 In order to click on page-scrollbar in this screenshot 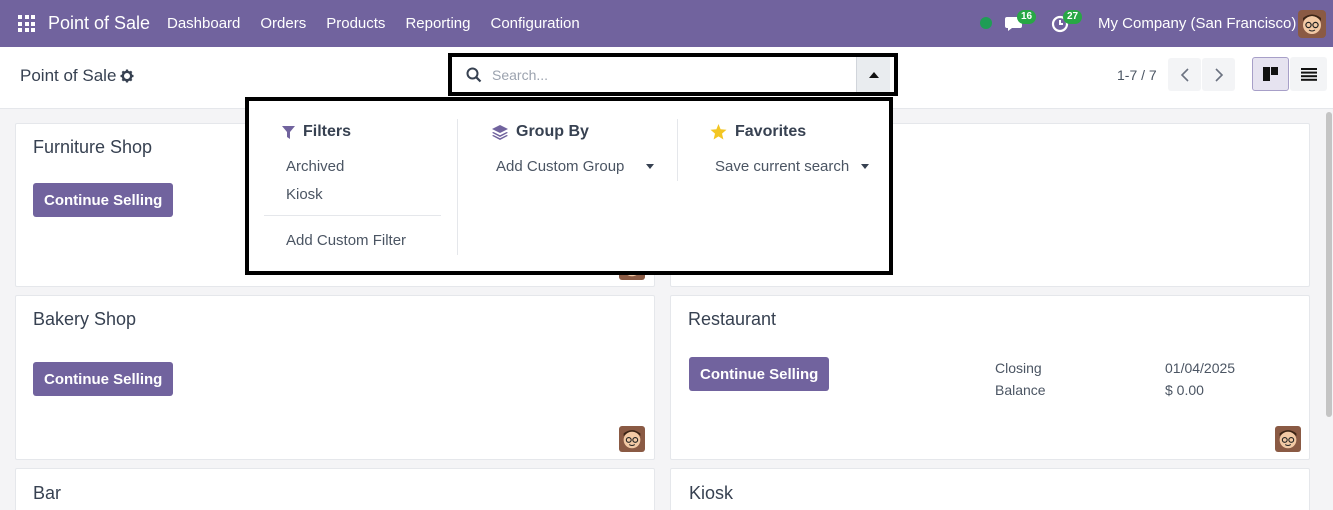, I will do `click(1329, 264)`.